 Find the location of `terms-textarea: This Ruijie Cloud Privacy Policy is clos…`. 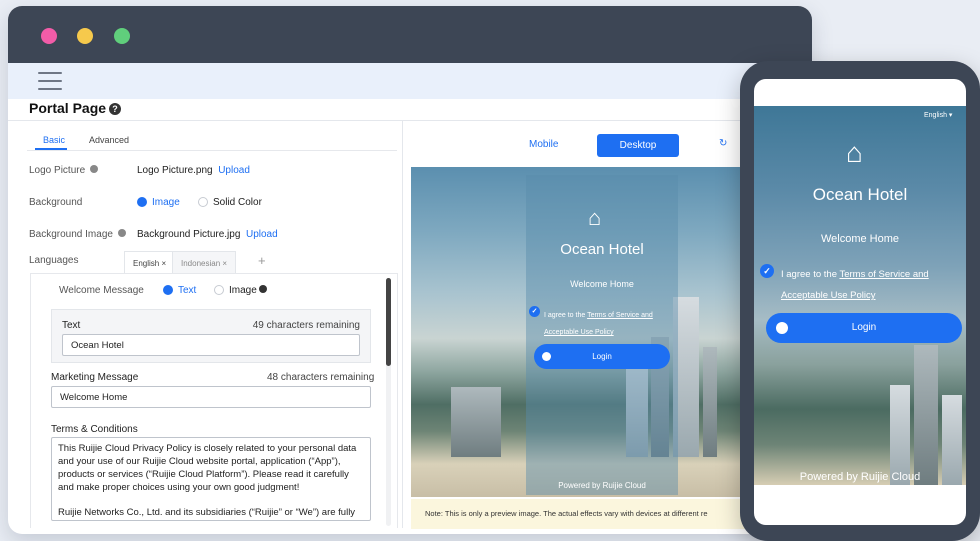

terms-textarea: This Ruijie Cloud Privacy Policy is clos… is located at coordinates (211, 479).